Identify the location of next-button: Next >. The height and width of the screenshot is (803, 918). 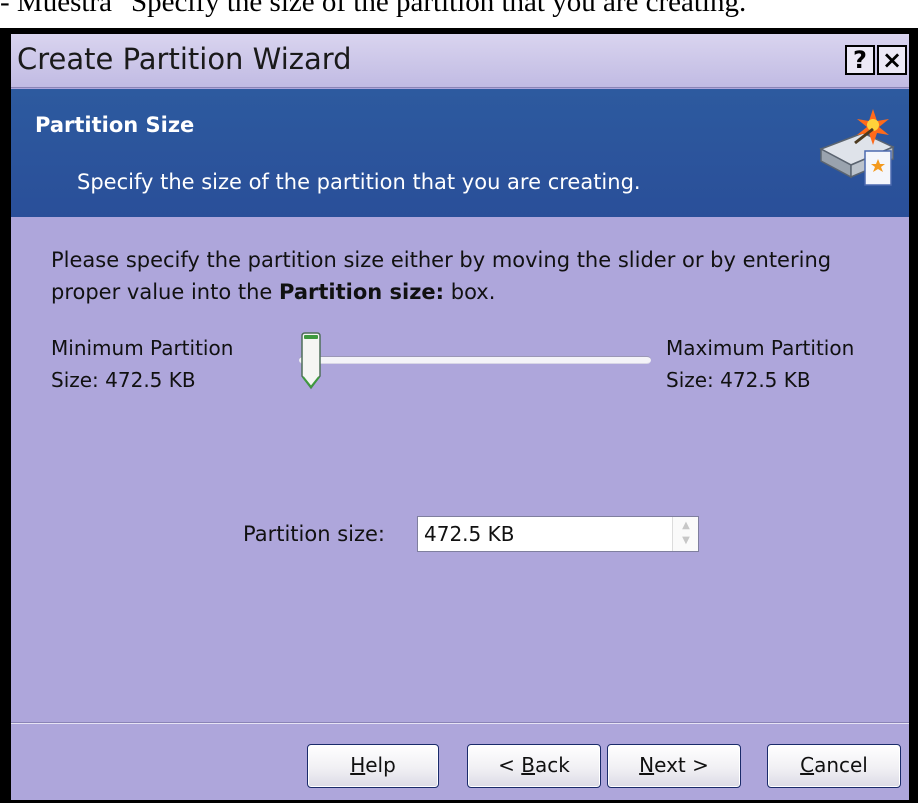
(674, 766).